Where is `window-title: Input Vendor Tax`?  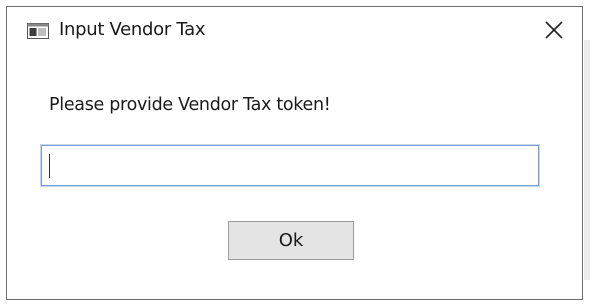
window-title: Input Vendor Tax is located at coordinates (132, 29).